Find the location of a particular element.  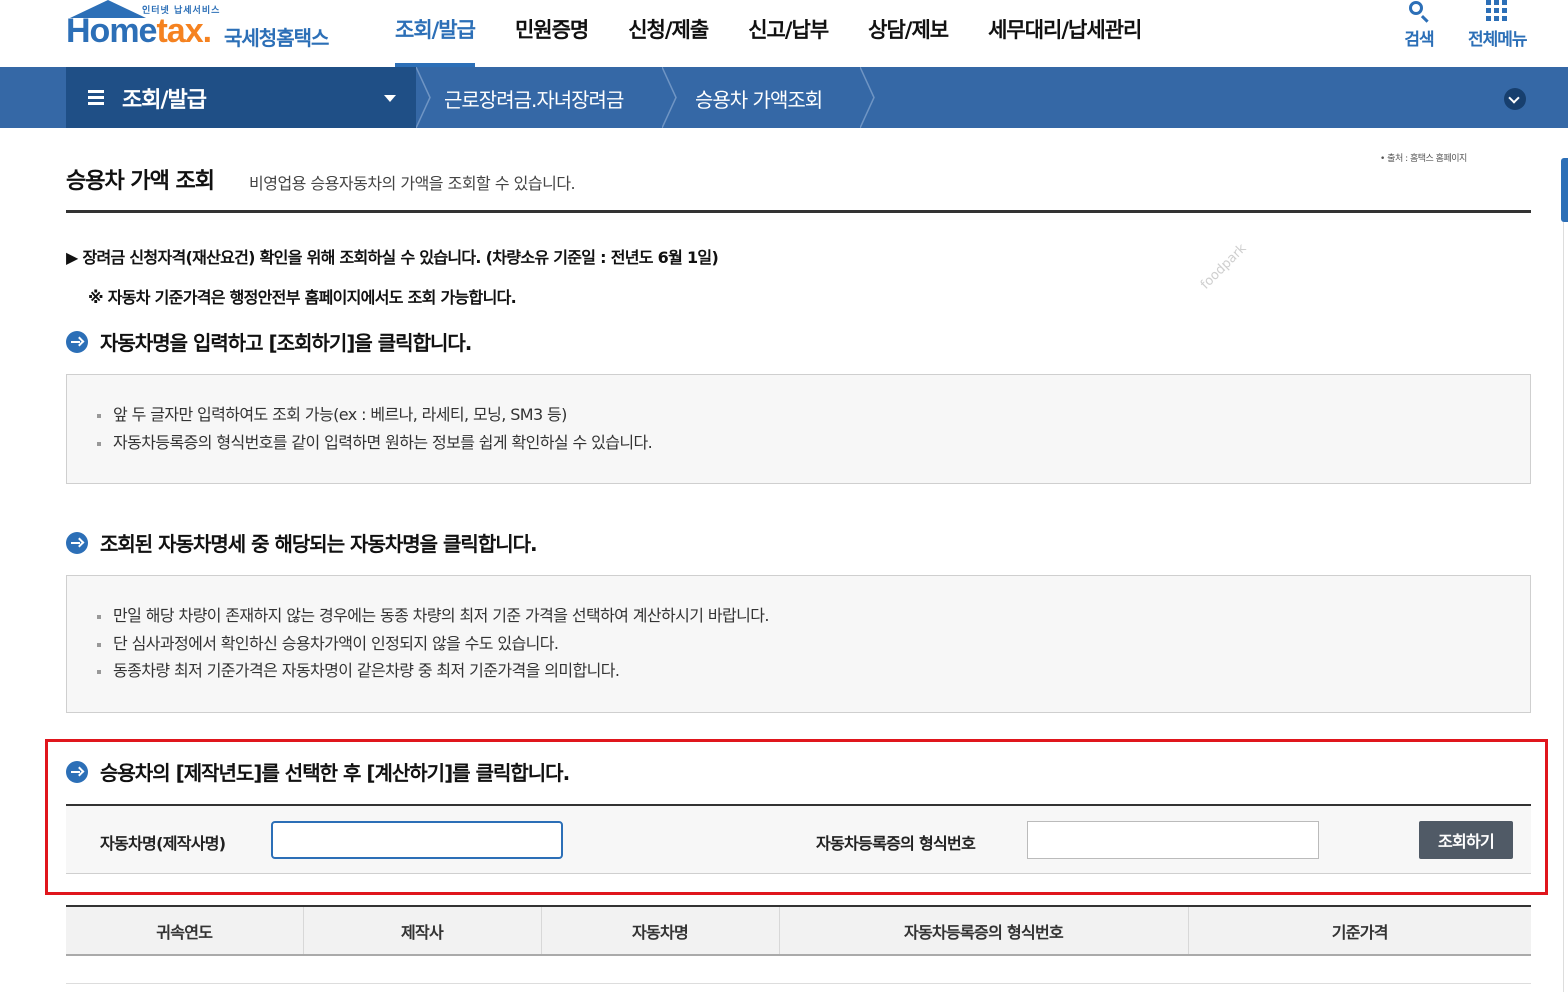

hamburger-icon is located at coordinates (96, 97).